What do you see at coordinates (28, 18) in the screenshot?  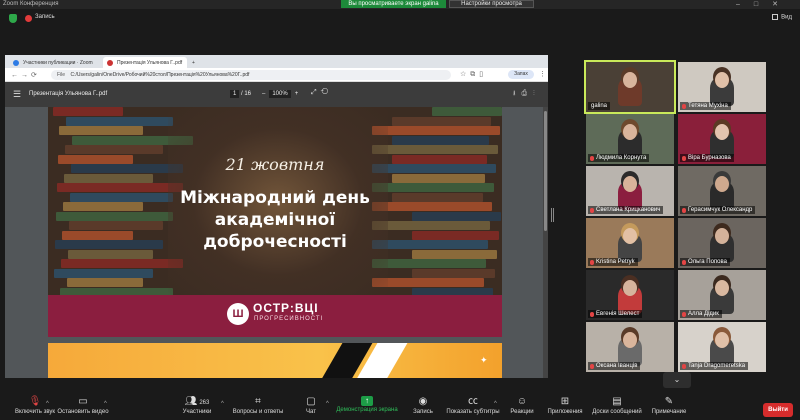 I see `recording-dot-icon` at bounding box center [28, 18].